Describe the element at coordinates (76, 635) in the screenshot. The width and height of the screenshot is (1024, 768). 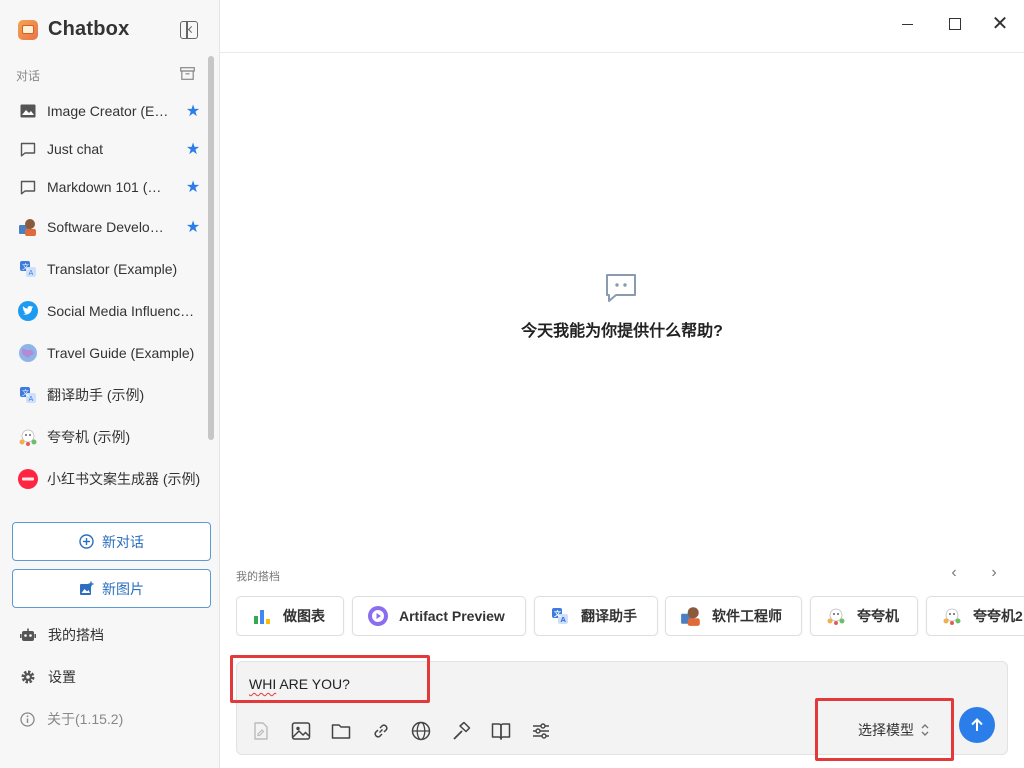
I see `my-copilots-label: 我的搭档` at that location.